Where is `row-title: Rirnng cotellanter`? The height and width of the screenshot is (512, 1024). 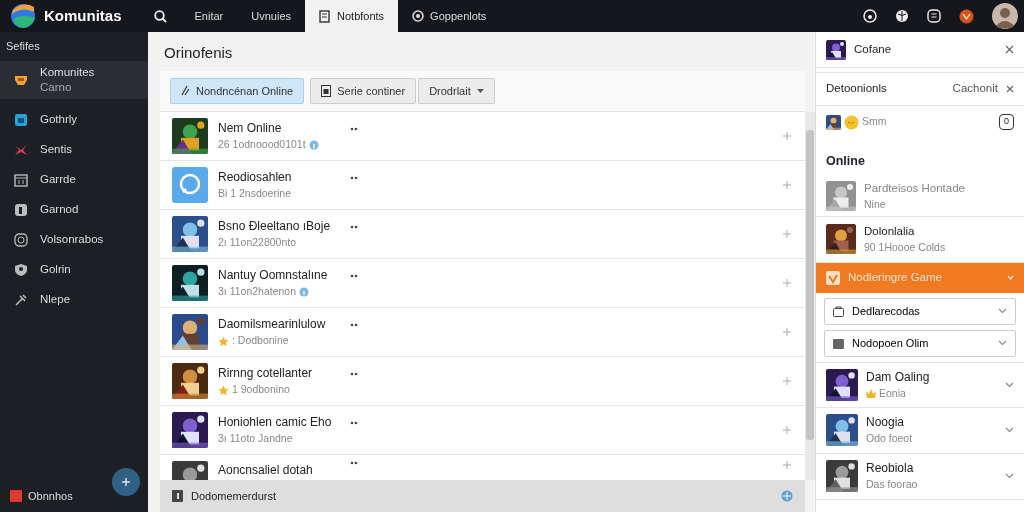 row-title: Rirnng cotellanter is located at coordinates (266, 374).